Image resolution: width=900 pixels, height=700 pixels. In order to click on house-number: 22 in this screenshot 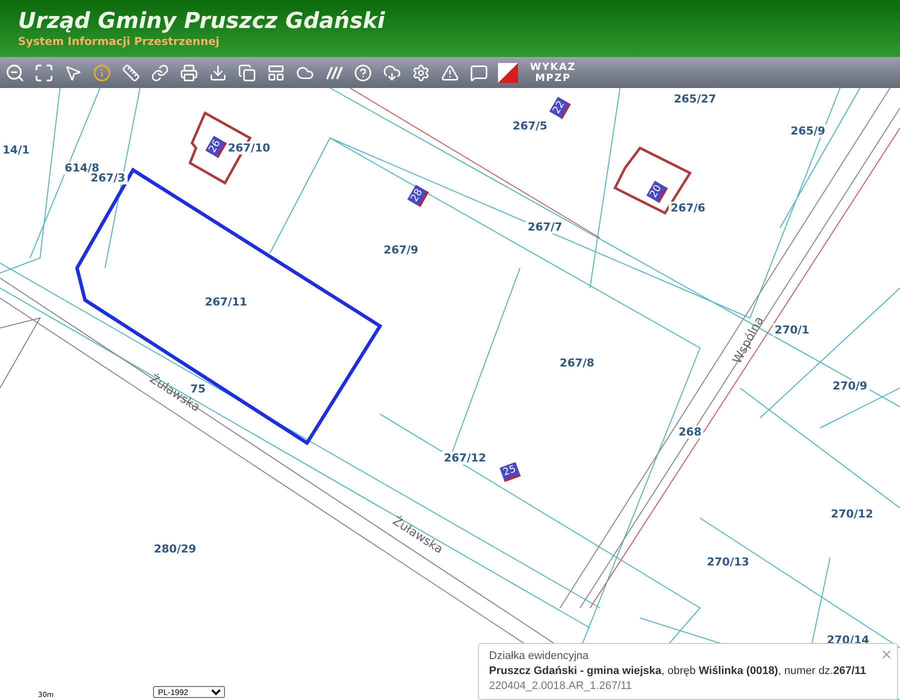, I will do `click(560, 108)`.